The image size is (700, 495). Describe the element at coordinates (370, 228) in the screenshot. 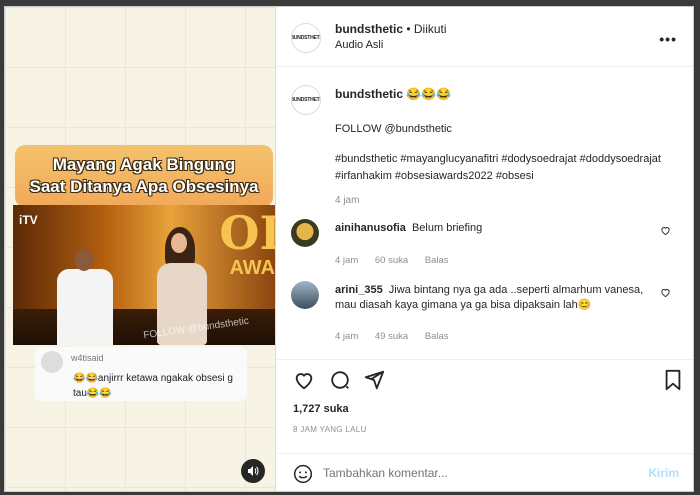

I see `comment-username: ainihanusofia` at that location.